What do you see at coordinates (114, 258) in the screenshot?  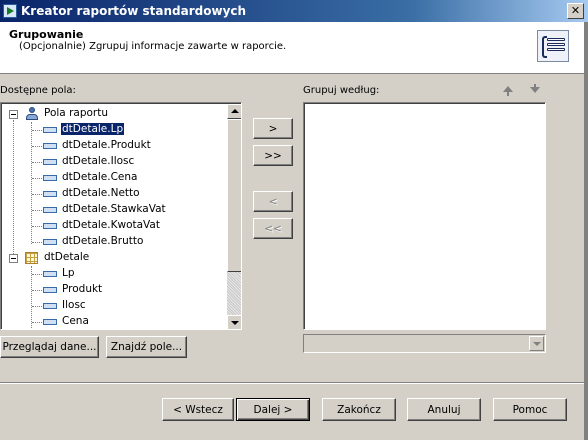 I see `tree-node-dtdetale: dtDetale` at bounding box center [114, 258].